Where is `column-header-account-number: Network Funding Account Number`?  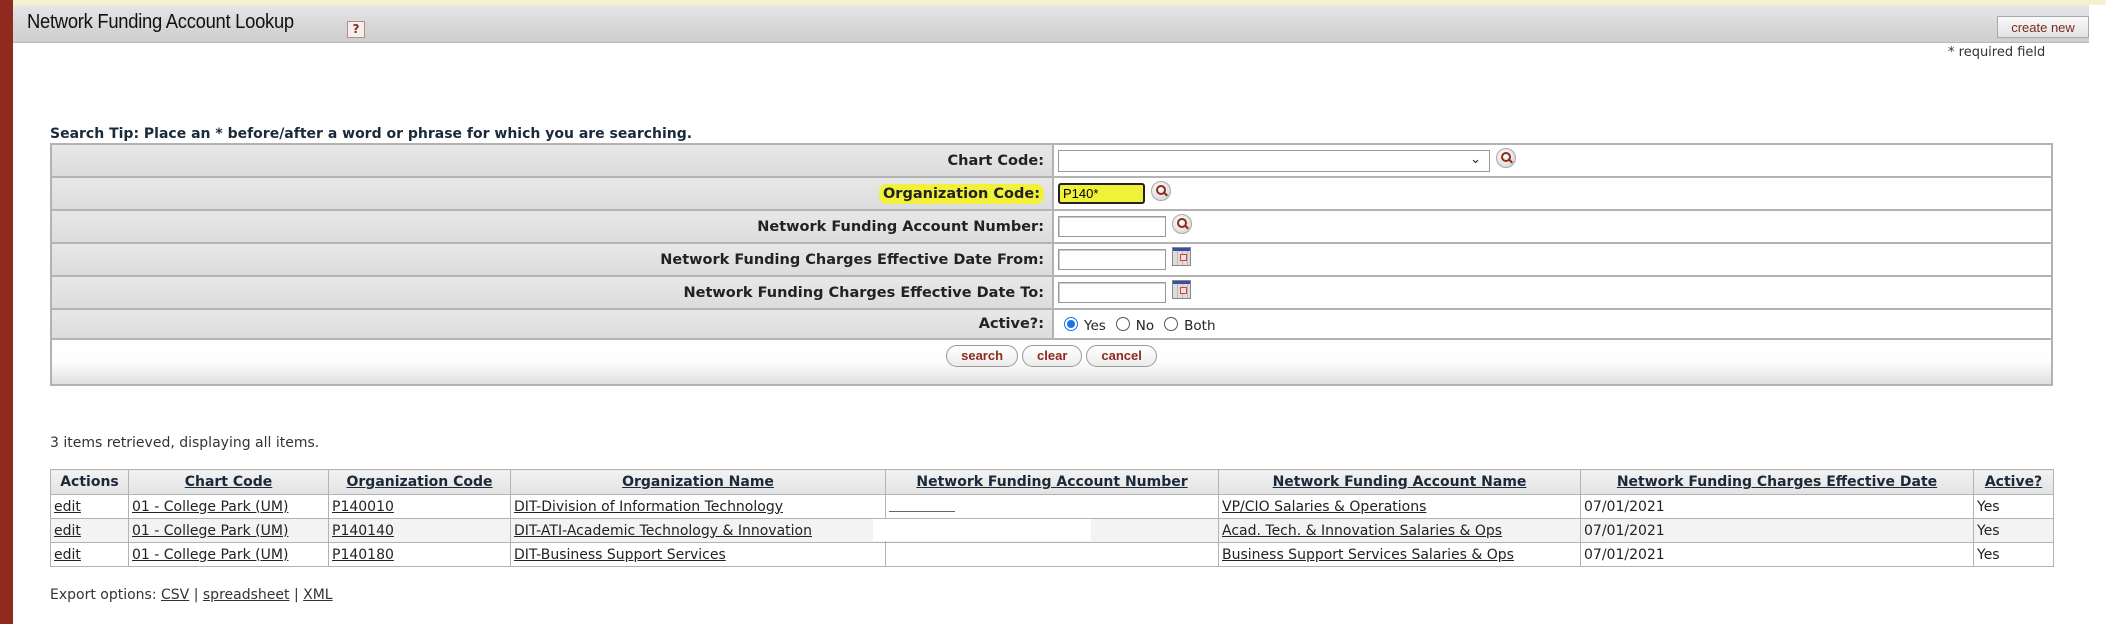 column-header-account-number: Network Funding Account Number is located at coordinates (1051, 482).